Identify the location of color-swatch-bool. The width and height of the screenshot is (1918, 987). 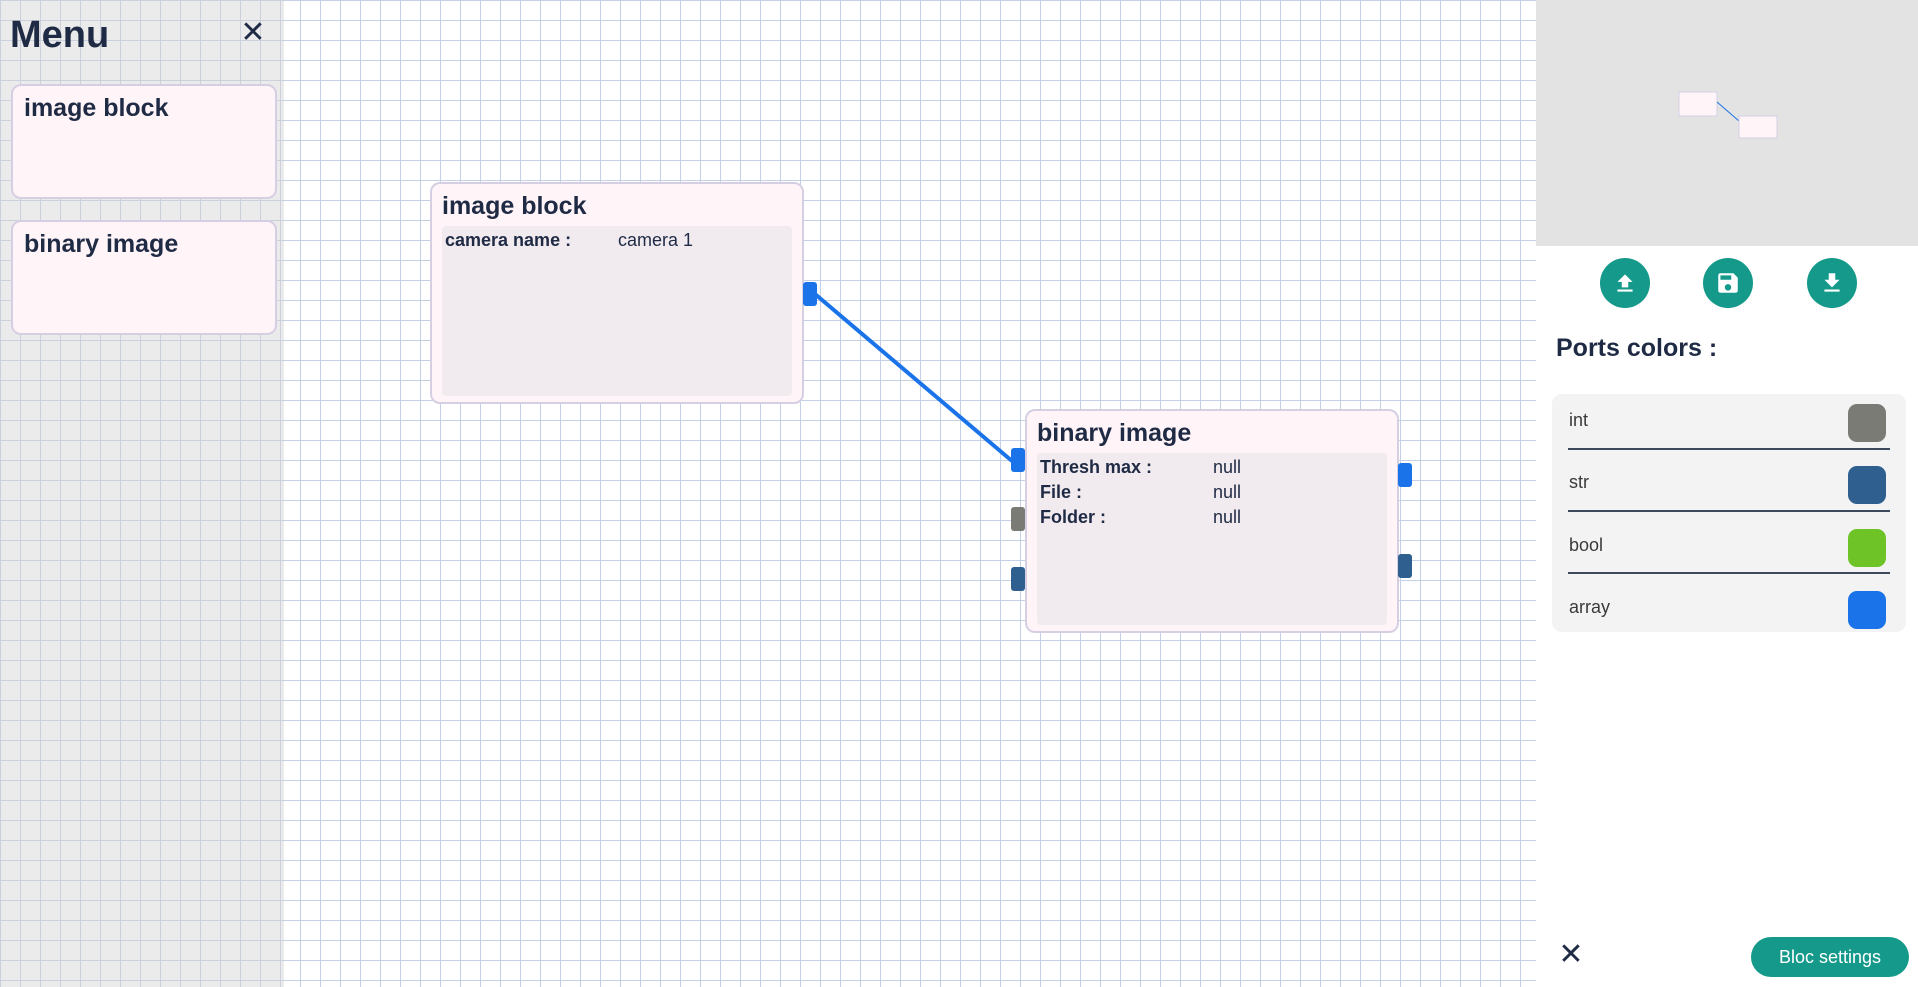
(1867, 548).